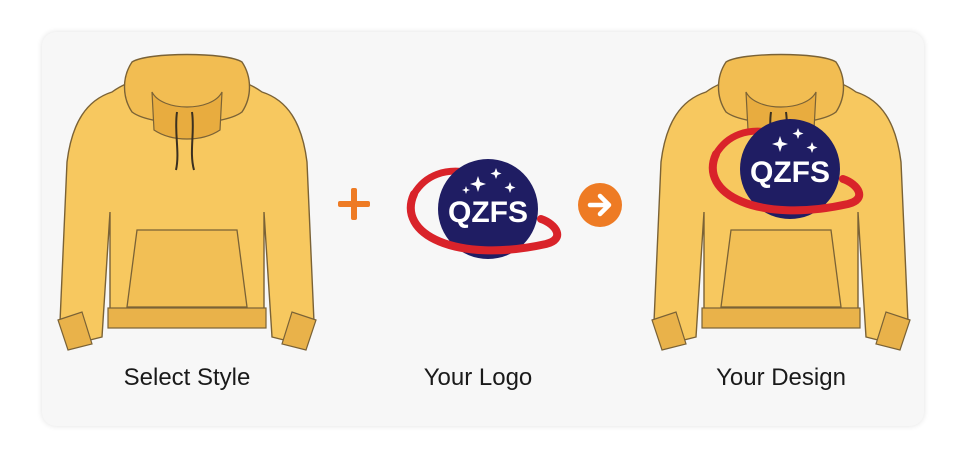 The height and width of the screenshot is (458, 960). Describe the element at coordinates (790, 172) in the screenshot. I see `printed-logo-text: QZFS` at that location.